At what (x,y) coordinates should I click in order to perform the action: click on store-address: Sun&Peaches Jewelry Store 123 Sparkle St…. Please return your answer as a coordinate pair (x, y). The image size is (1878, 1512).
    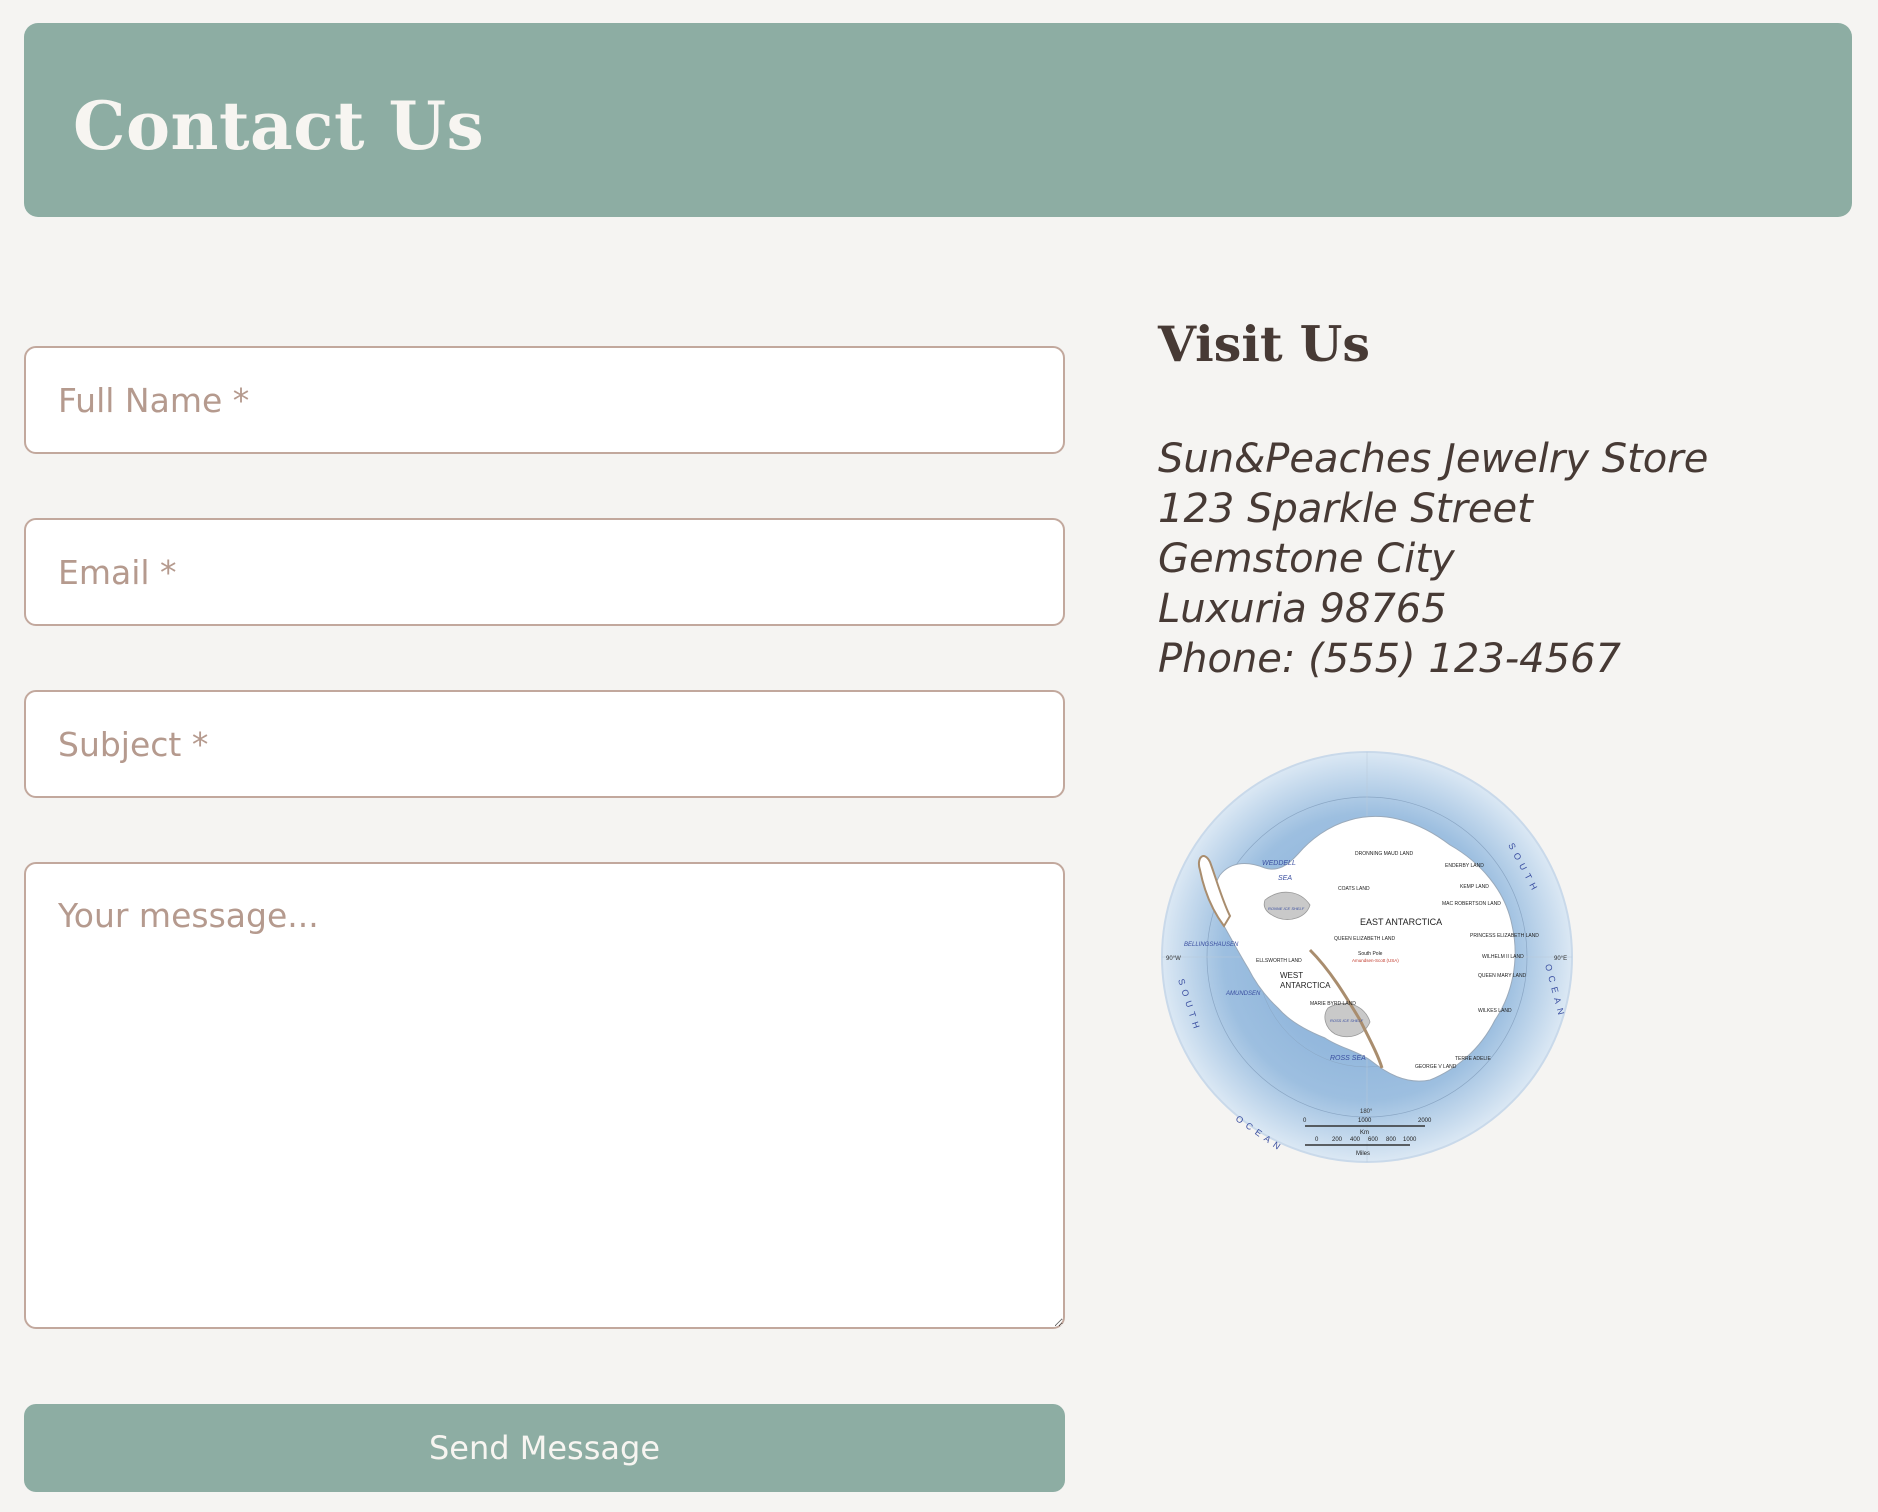
    Looking at the image, I should click on (1498, 559).